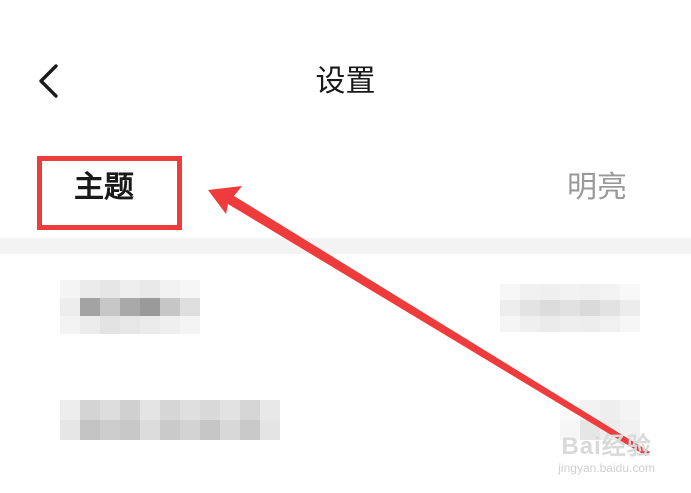  I want to click on blurred-setting-value, so click(570, 308).